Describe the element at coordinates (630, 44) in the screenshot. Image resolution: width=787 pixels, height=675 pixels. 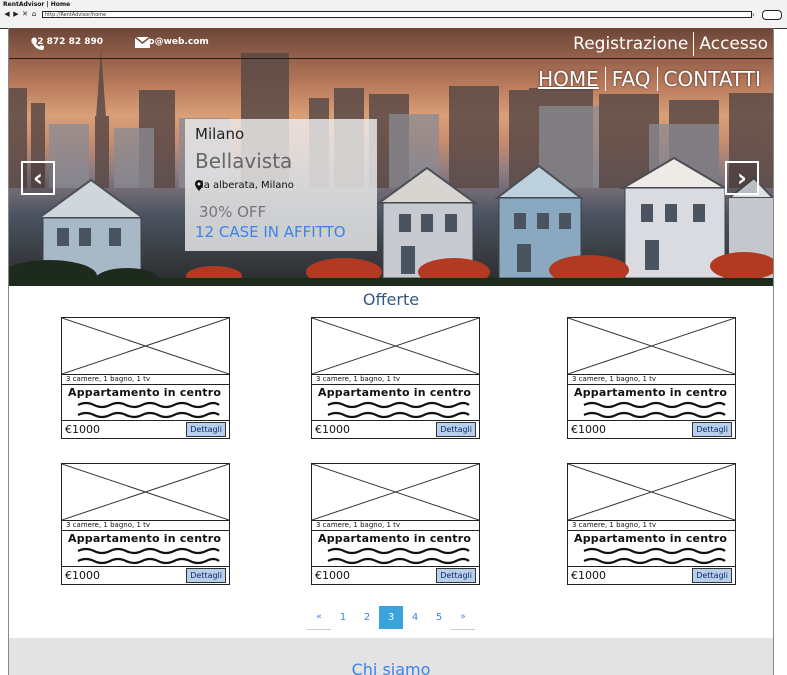
I see `register-link: Registrazione` at that location.